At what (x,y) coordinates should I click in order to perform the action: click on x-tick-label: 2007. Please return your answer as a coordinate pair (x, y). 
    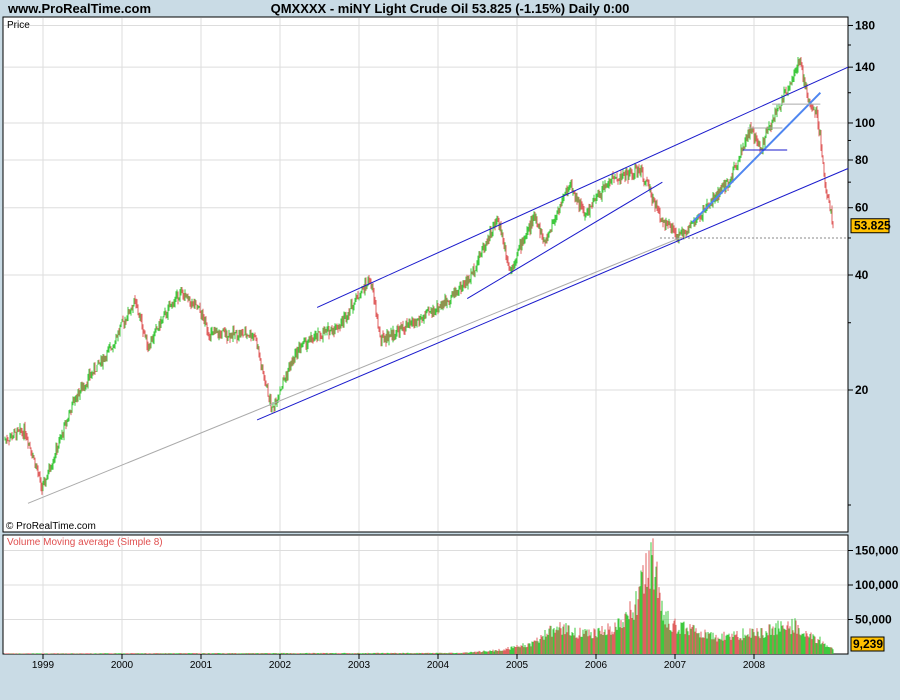
    Looking at the image, I should click on (675, 665).